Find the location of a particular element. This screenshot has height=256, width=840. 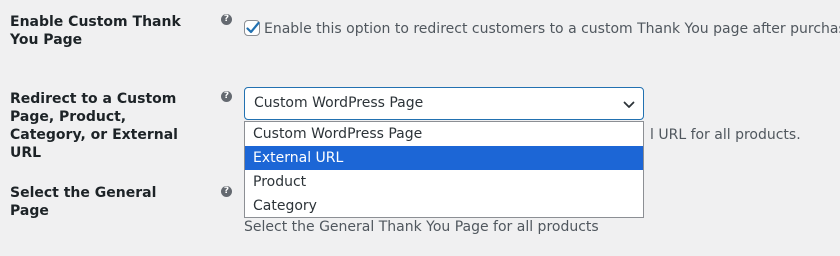

redirect-type-select: Custom WordPress Page is located at coordinates (444, 103).